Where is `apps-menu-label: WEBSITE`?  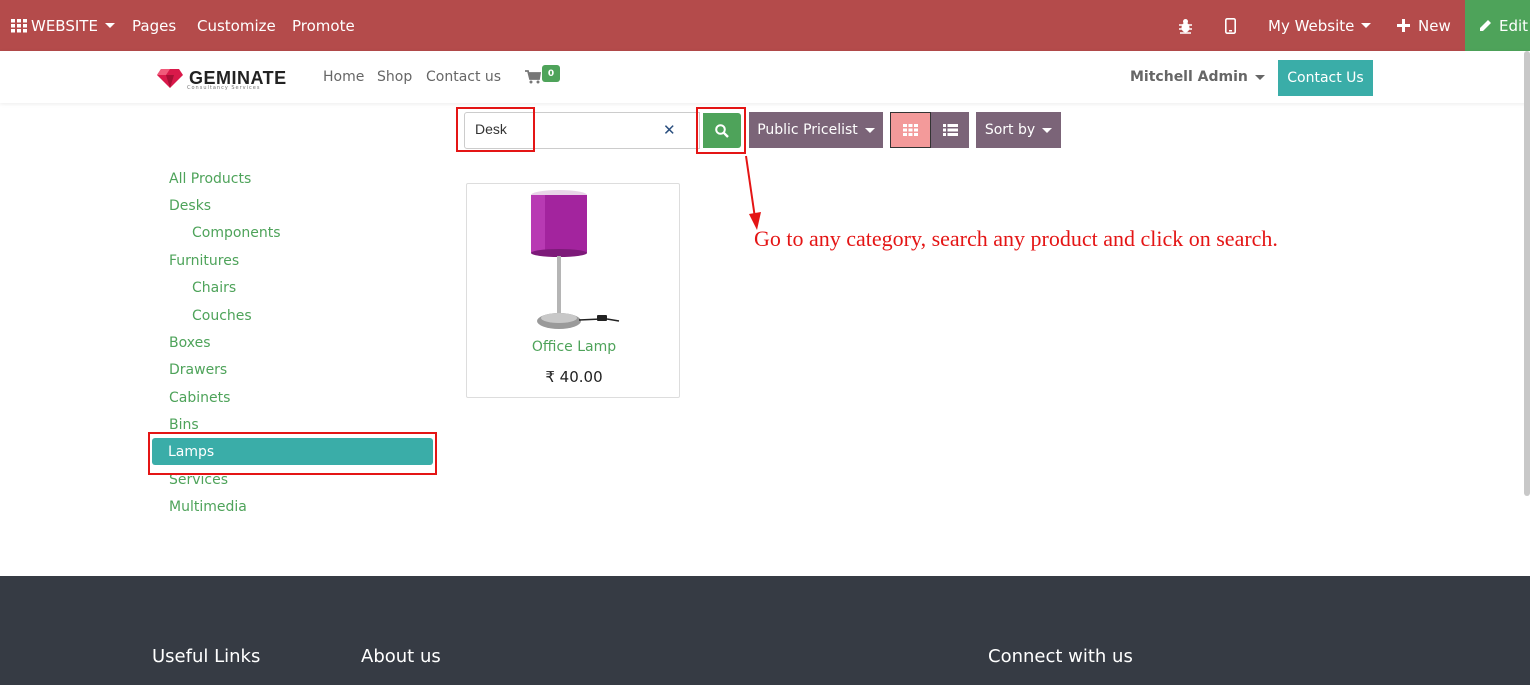 apps-menu-label: WEBSITE is located at coordinates (64, 25).